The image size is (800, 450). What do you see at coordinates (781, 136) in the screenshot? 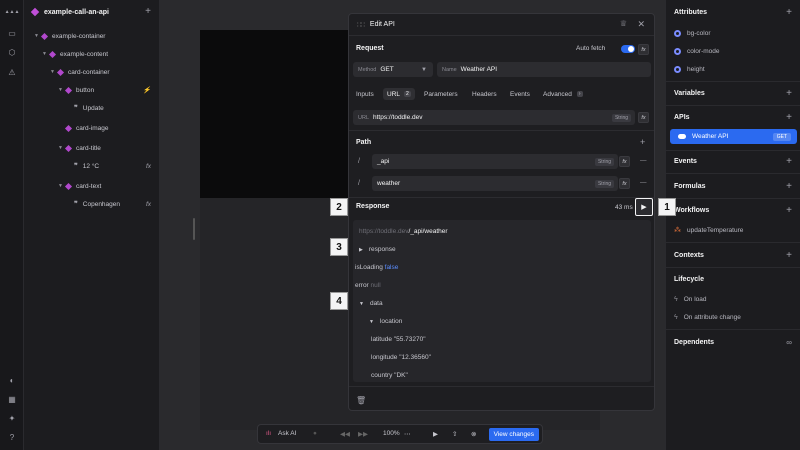
I see `method-badge: GET` at bounding box center [781, 136].